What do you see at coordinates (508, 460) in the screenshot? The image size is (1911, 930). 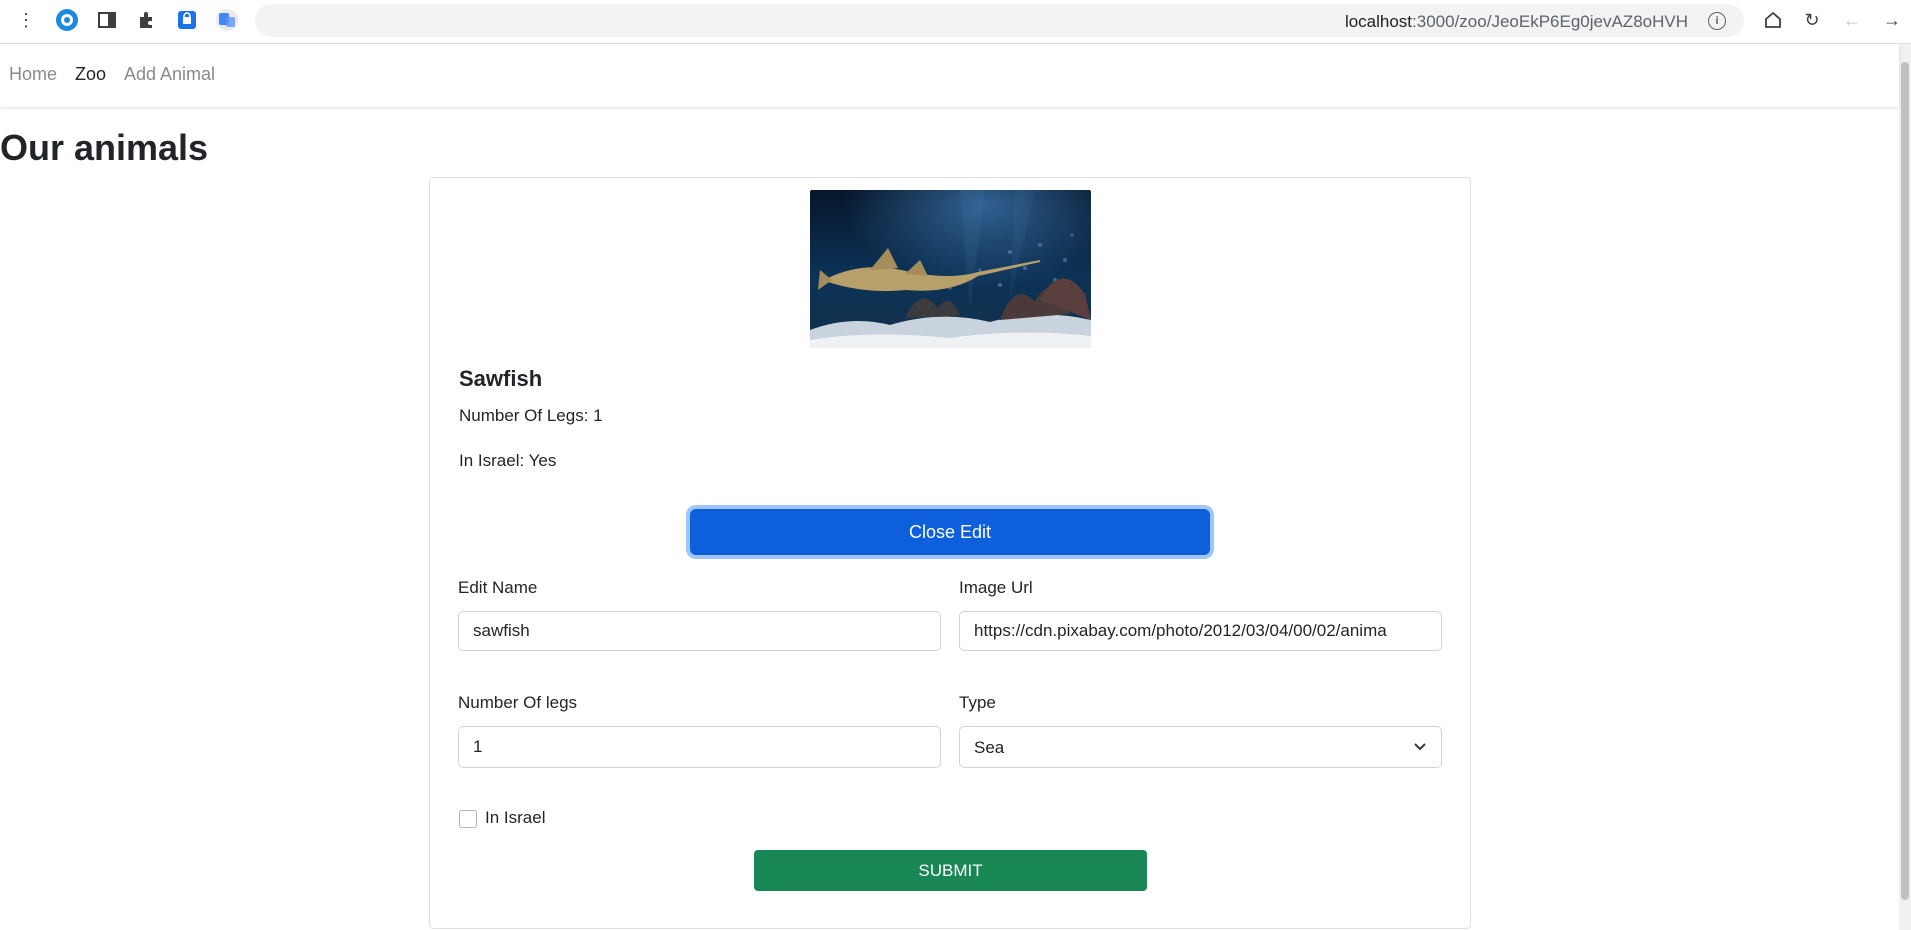 I see `animal-in-israel-text: In Israel: Yes` at bounding box center [508, 460].